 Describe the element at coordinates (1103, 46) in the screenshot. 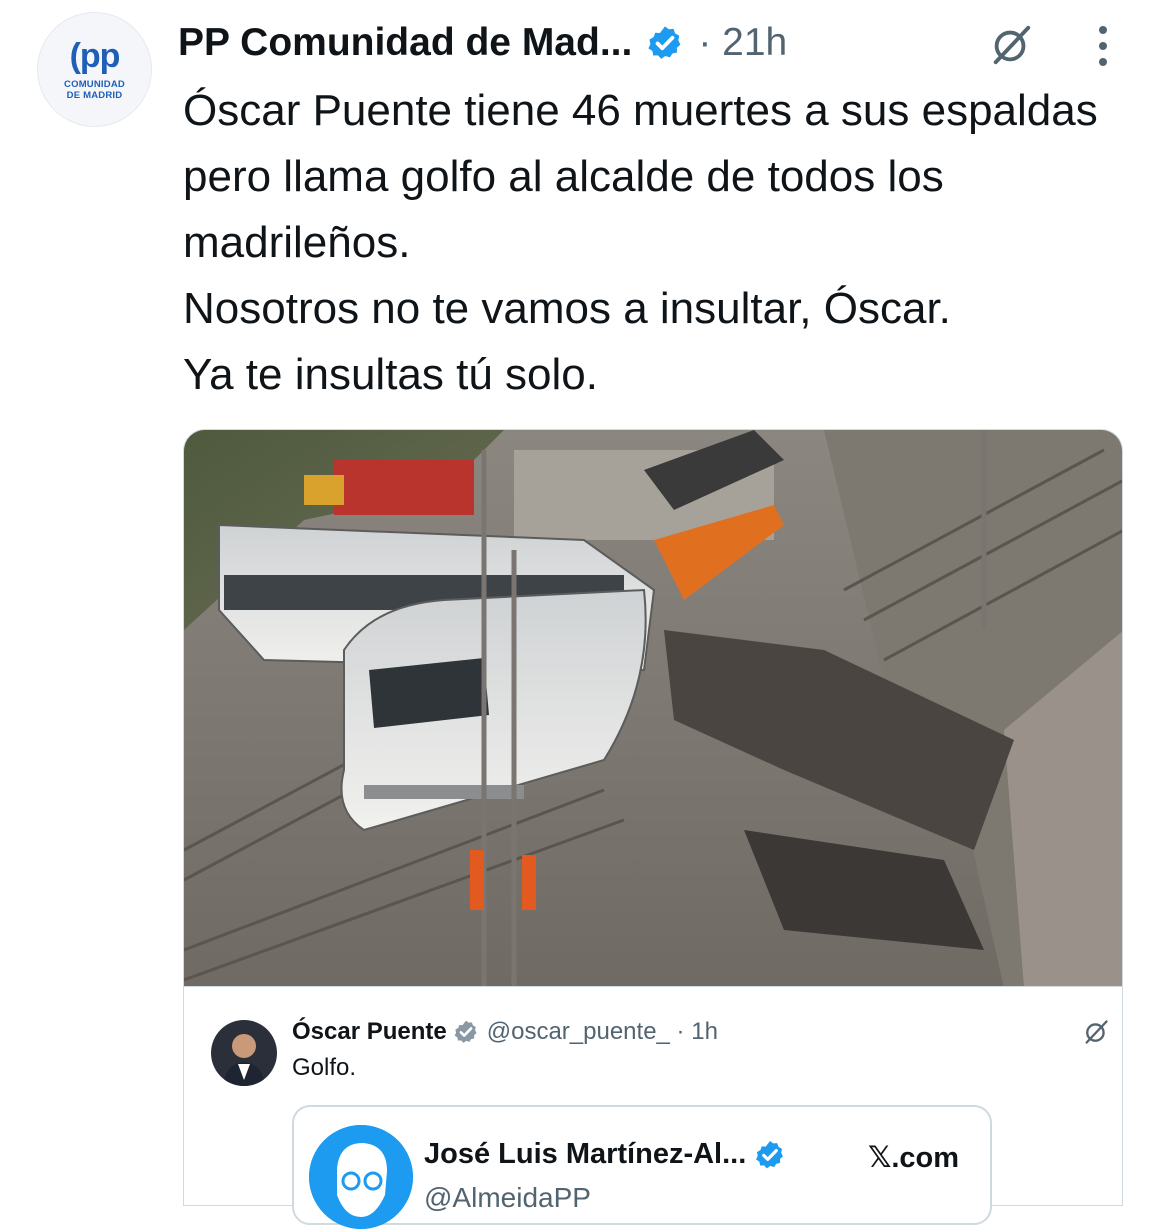

I see `more-icon` at that location.